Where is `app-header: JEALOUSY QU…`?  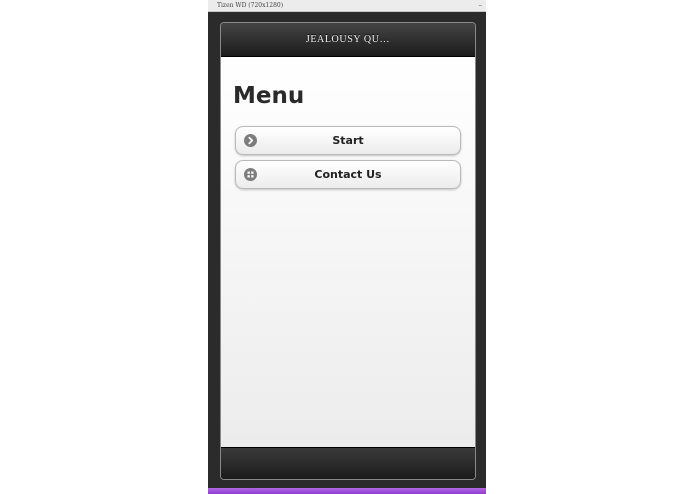
app-header: JEALOUSY QU… is located at coordinates (348, 40).